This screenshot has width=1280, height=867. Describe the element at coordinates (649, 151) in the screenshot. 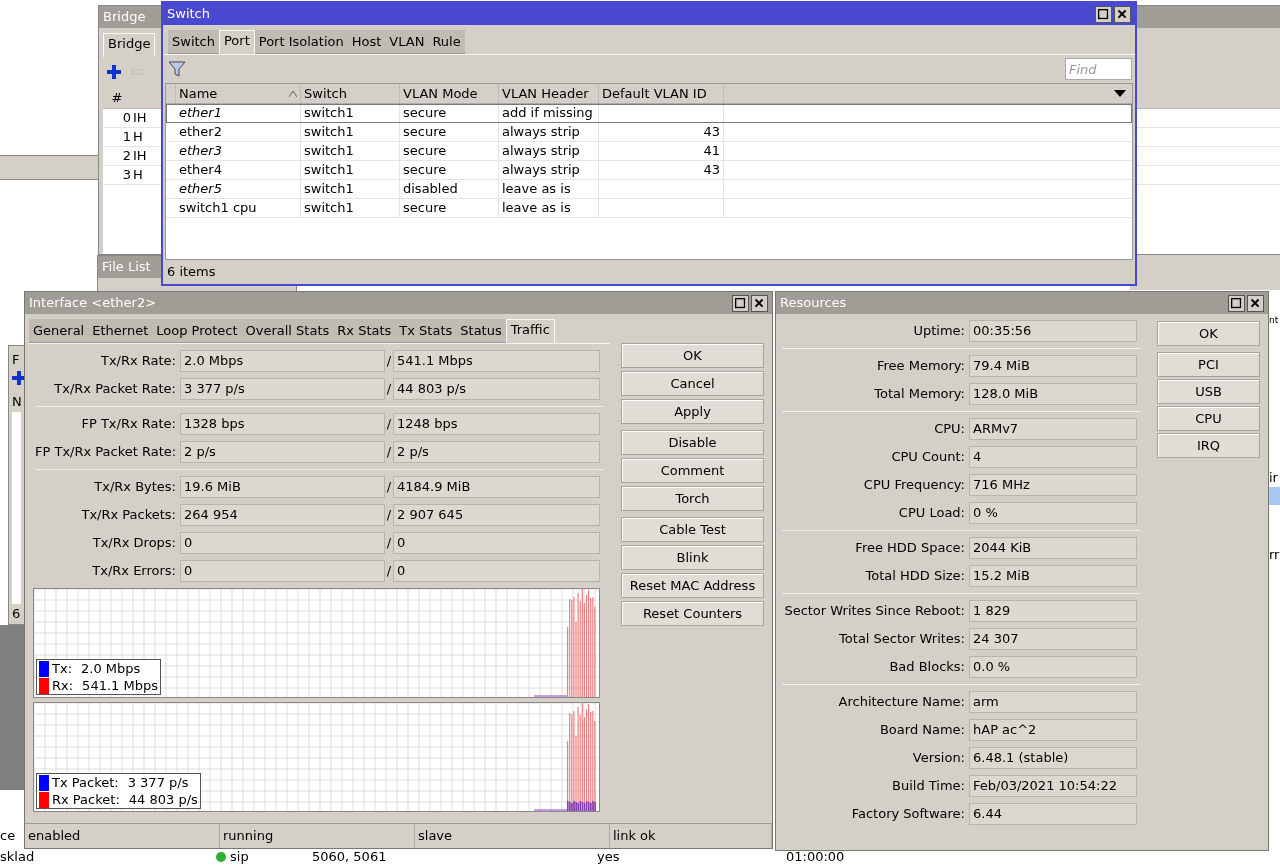

I see `table-row: ether3 switch1 secure always strip 41` at that location.